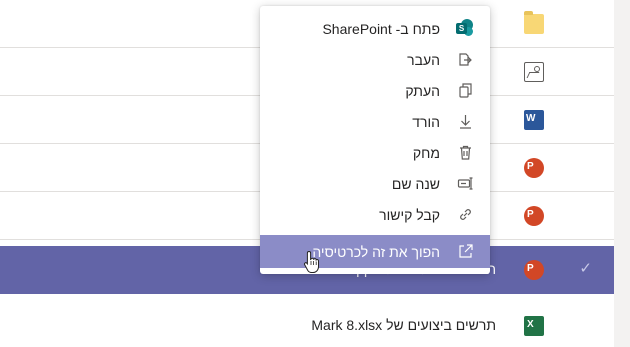 The width and height of the screenshot is (630, 347). I want to click on link-icon, so click(465, 214).